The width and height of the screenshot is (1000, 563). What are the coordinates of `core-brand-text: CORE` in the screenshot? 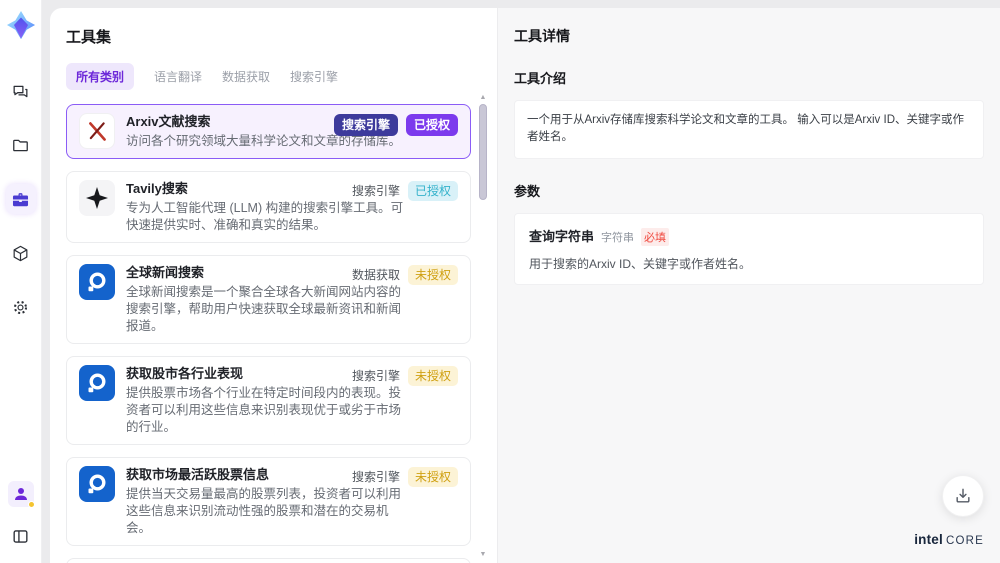 It's located at (964, 541).